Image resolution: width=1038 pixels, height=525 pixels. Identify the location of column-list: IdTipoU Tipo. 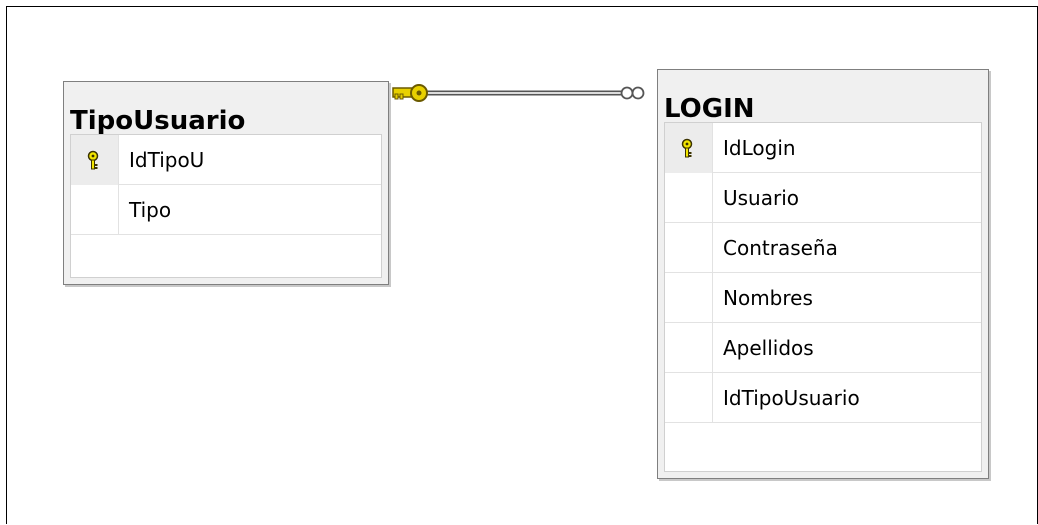
(226, 206).